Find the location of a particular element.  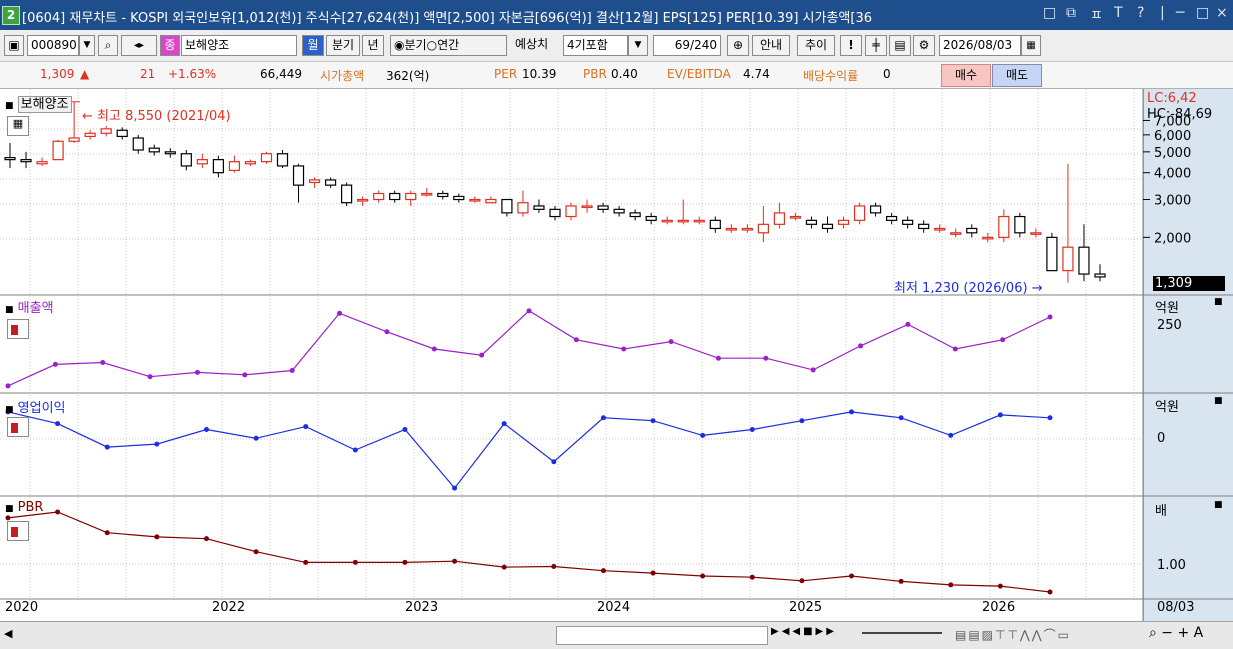

price-panel-label: ■ 보해양조 is located at coordinates (38, 103).